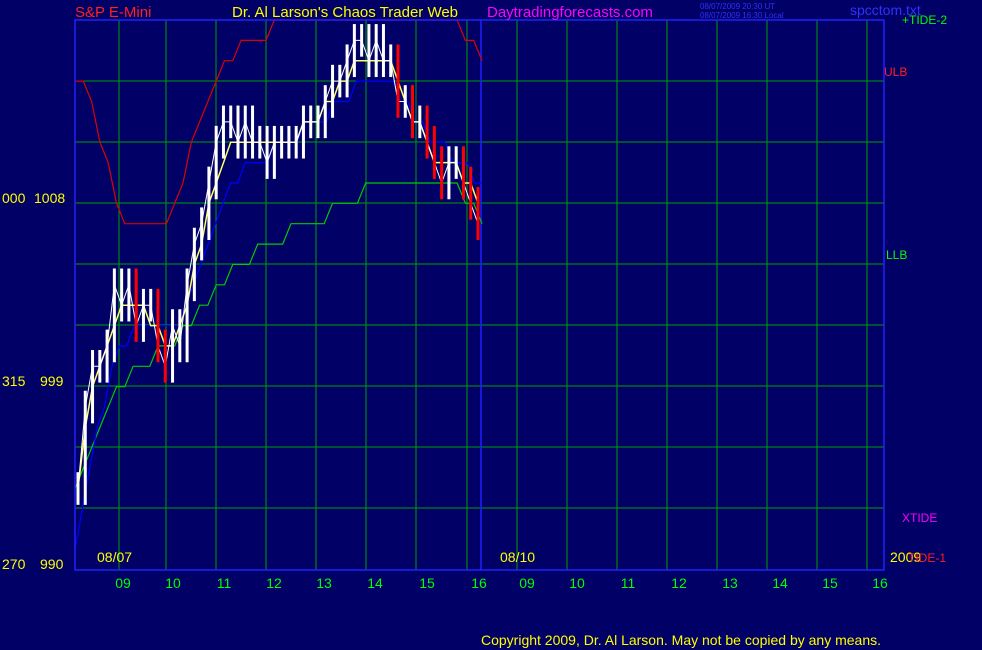  Describe the element at coordinates (113, 12) in the screenshot. I see `symbol-label: S&P E-Mini` at that location.